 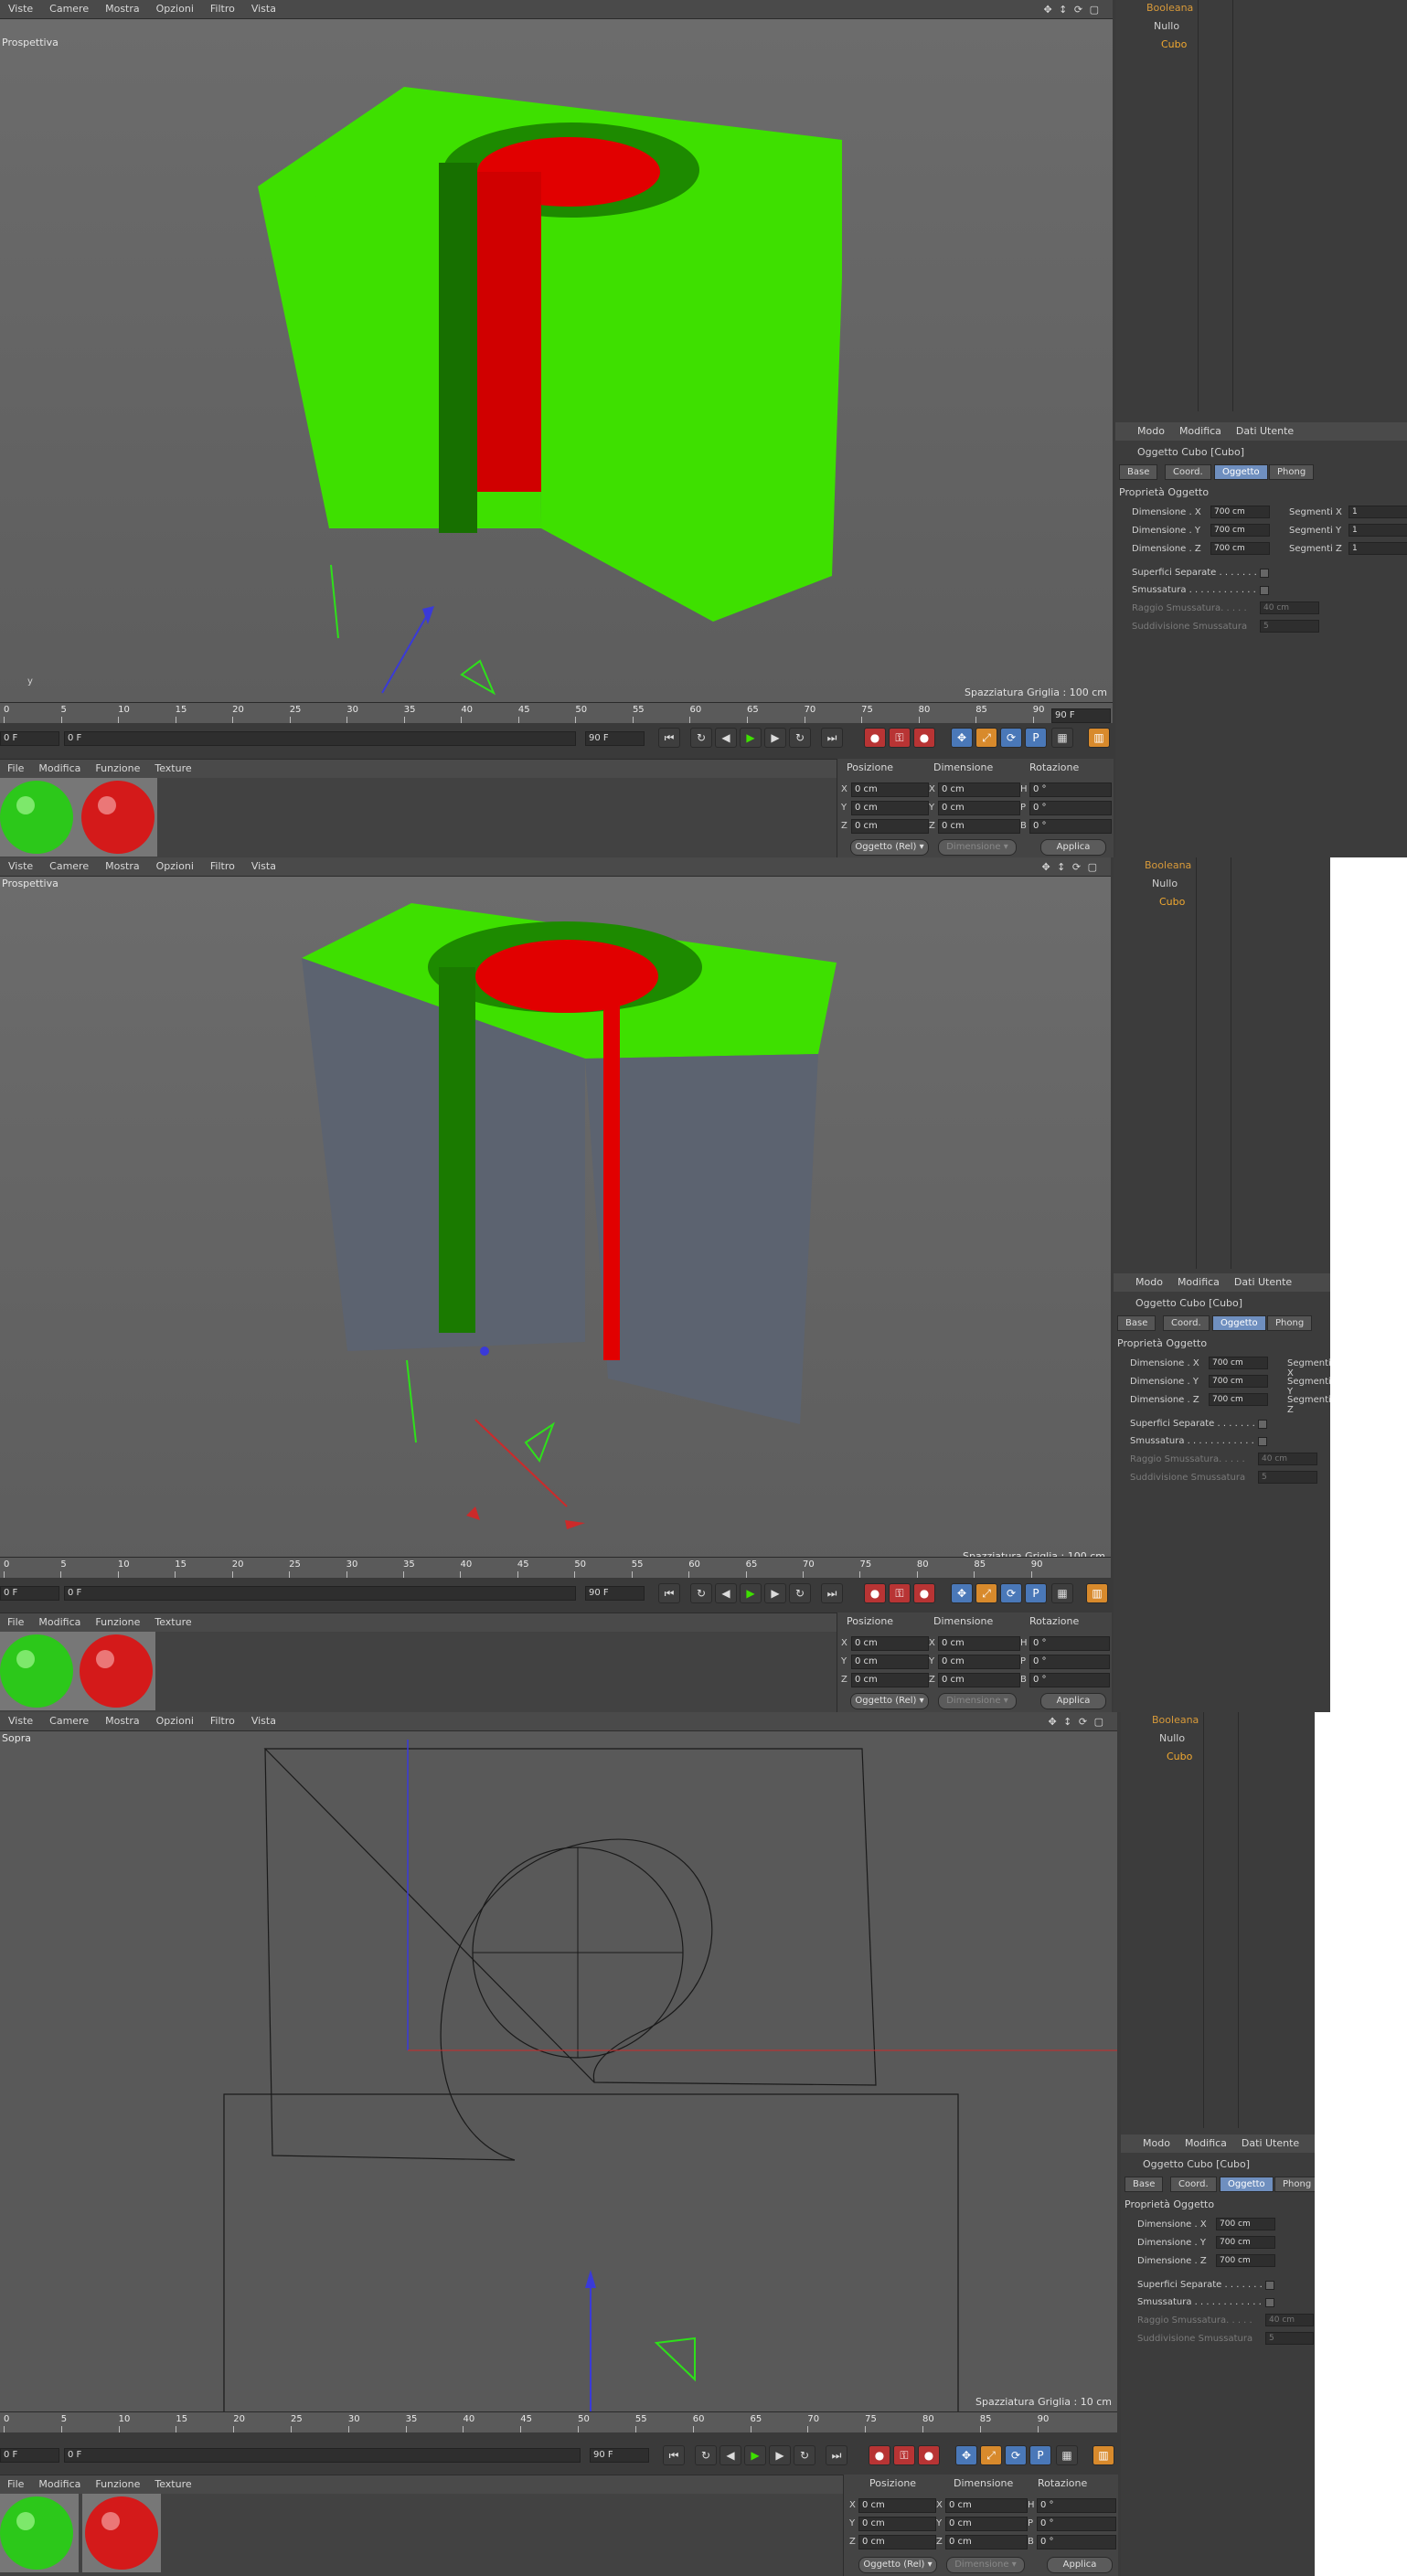 What do you see at coordinates (1188, 472) in the screenshot?
I see `tab-coord: Coord.` at bounding box center [1188, 472].